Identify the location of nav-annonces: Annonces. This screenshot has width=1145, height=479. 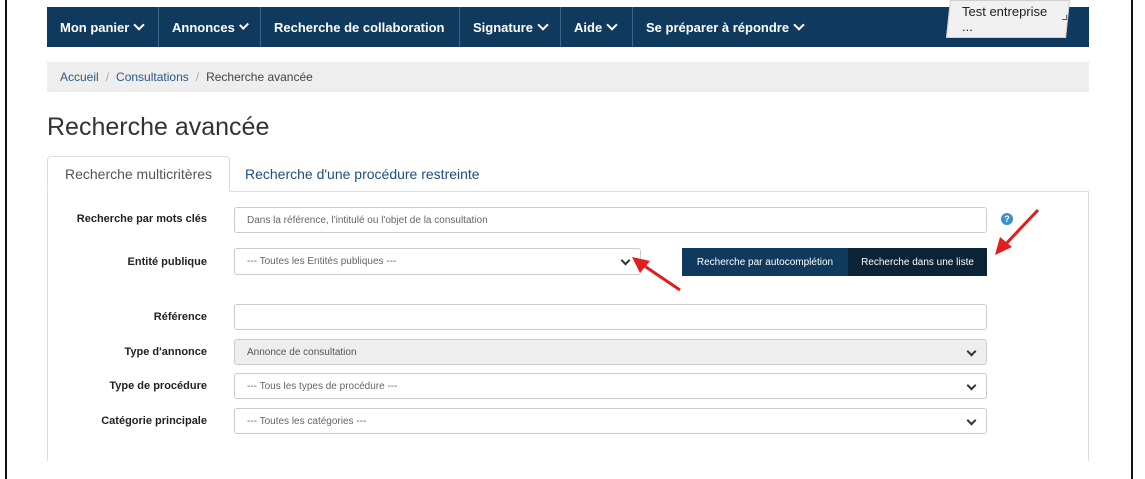
(210, 27).